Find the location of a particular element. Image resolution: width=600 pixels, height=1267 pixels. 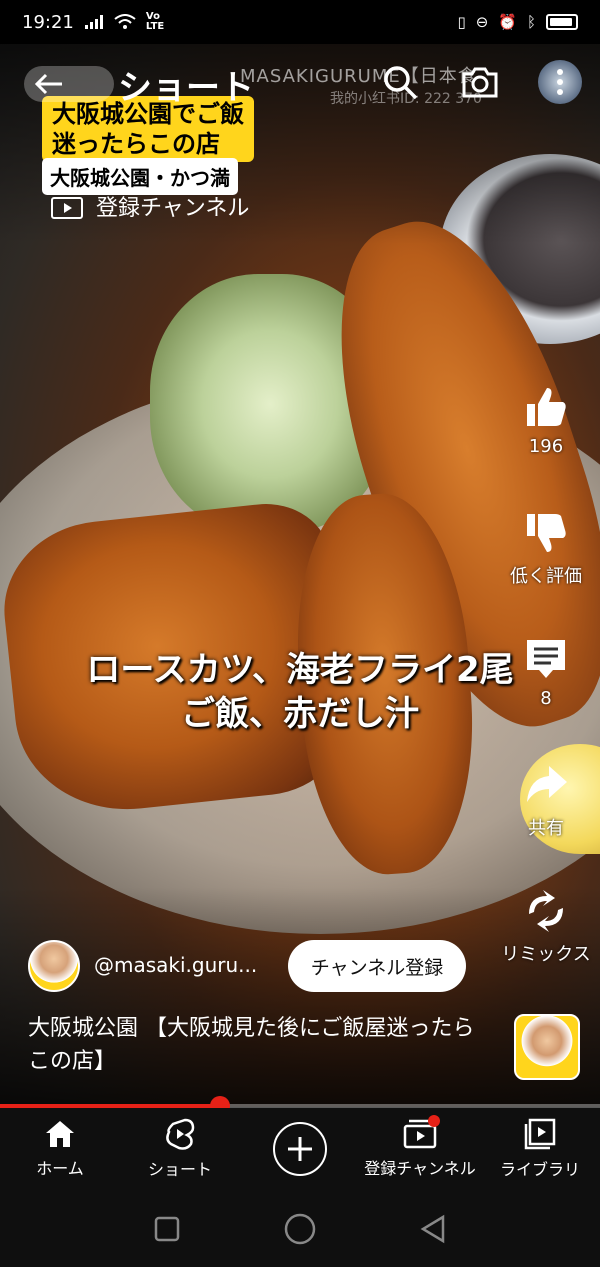

volte-icon: Vo LTE is located at coordinates (155, 21).